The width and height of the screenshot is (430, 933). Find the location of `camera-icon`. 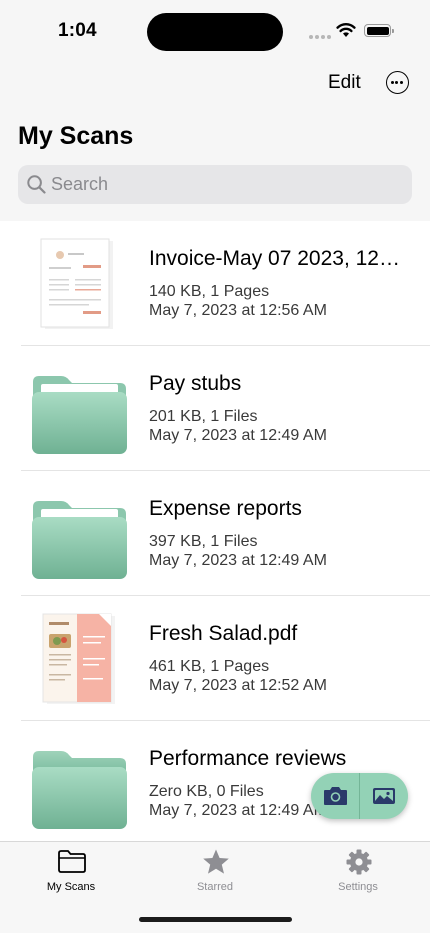

camera-icon is located at coordinates (335, 796).